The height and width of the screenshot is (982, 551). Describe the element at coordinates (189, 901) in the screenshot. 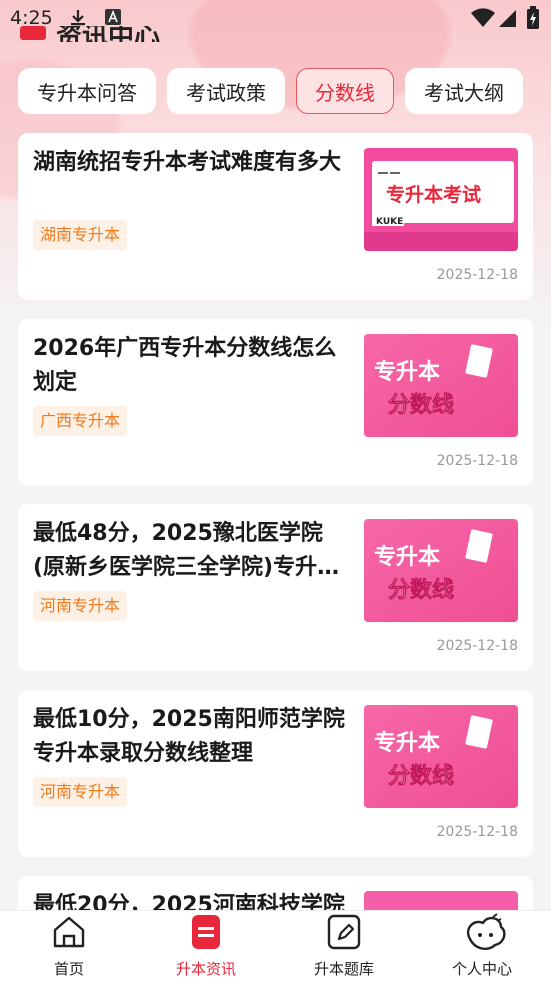

I see `article-title: 最低20分，2025河南科技学院` at that location.